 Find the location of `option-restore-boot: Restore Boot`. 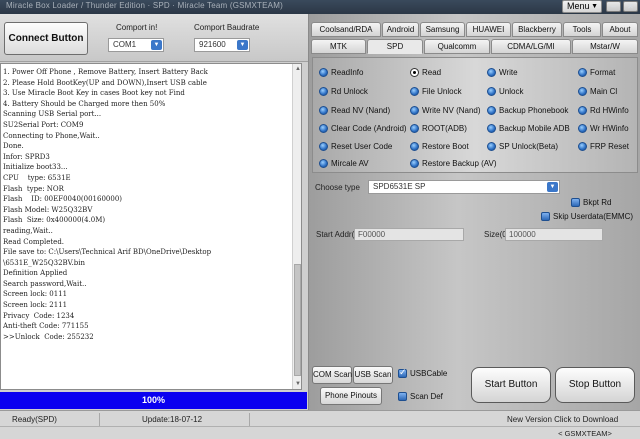

option-restore-boot: Restore Boot is located at coordinates (439, 146).